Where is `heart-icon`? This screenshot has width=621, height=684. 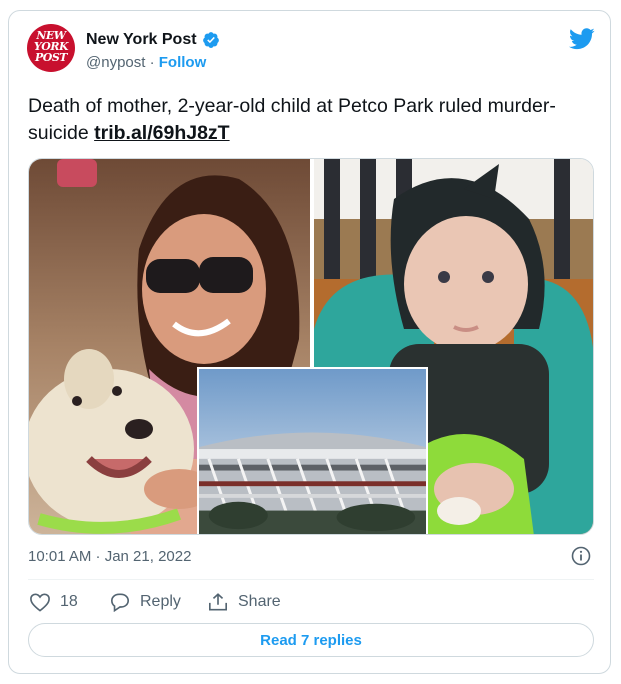
heart-icon is located at coordinates (40, 602).